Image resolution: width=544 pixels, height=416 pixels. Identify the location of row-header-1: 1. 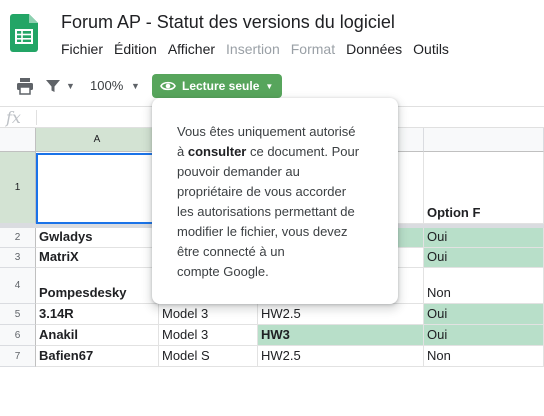
(18, 188).